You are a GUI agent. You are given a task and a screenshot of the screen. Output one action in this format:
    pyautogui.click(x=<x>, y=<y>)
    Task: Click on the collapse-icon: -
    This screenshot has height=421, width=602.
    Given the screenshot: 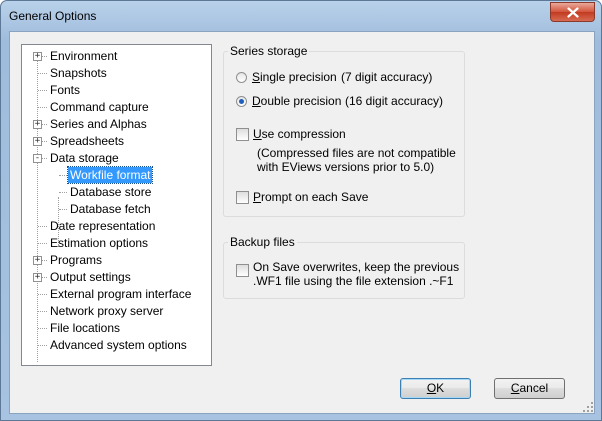 What is the action you would take?
    pyautogui.click(x=37, y=158)
    